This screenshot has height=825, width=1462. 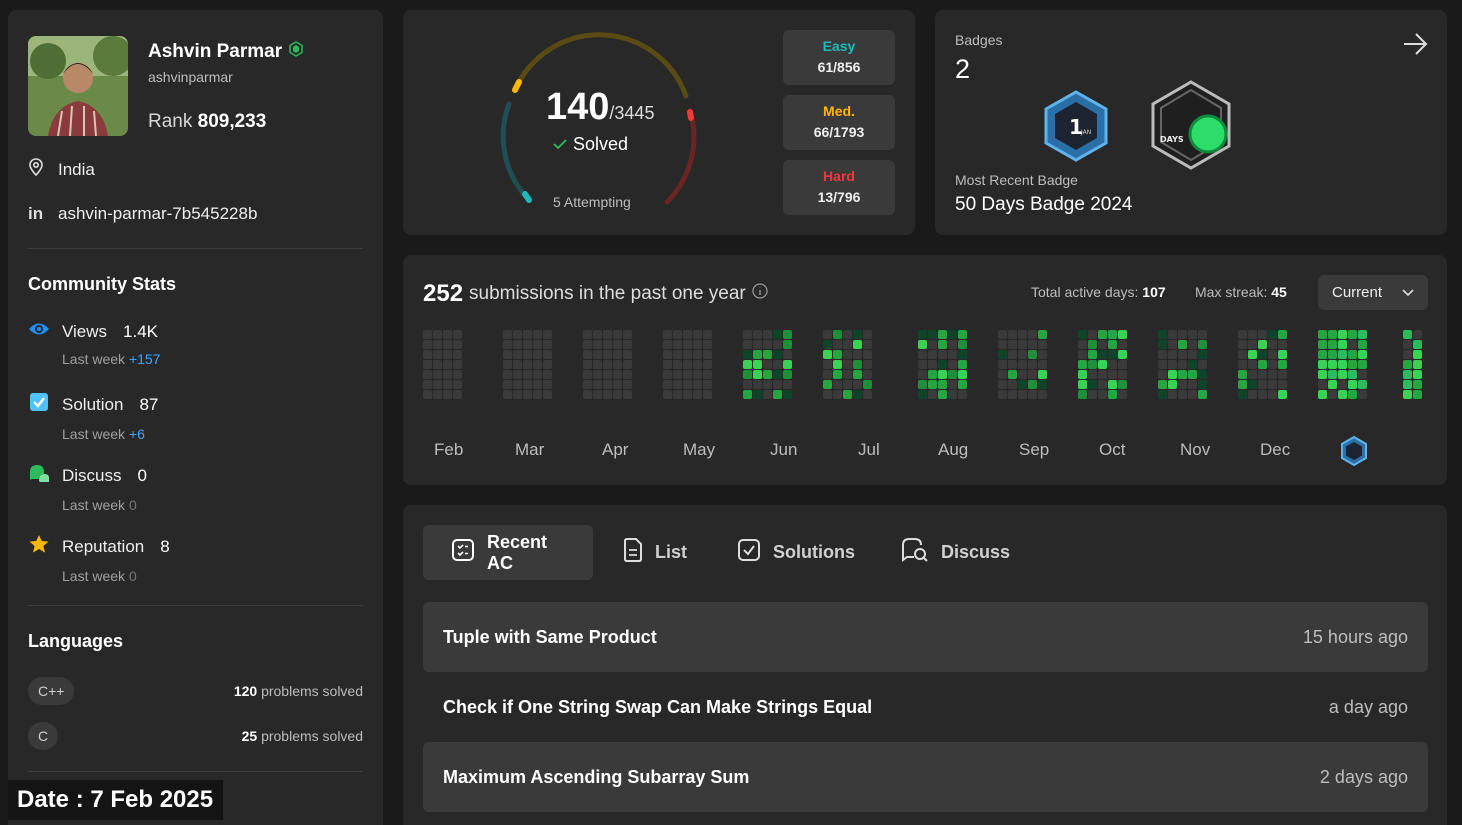 I want to click on badge-50days-icon: DAYS, so click(x=1191, y=125).